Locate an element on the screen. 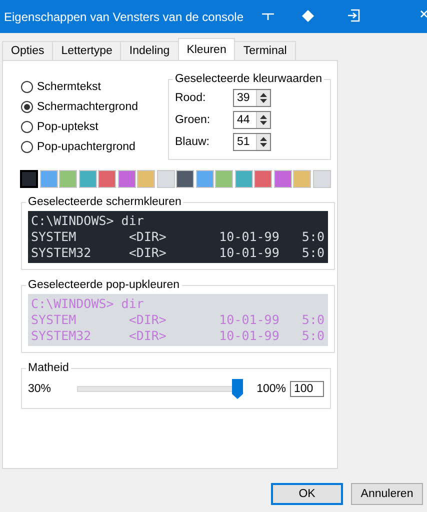 This screenshot has height=512, width=427. field-label: Groen: is located at coordinates (193, 120).